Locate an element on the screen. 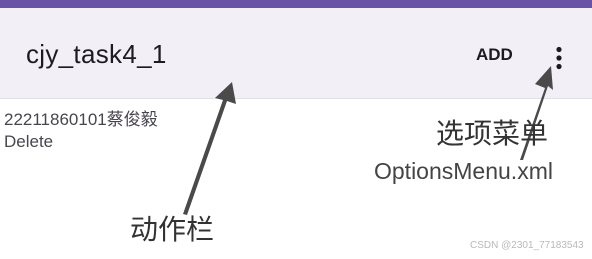  app-title: cjy_task4_1 is located at coordinates (96, 54).